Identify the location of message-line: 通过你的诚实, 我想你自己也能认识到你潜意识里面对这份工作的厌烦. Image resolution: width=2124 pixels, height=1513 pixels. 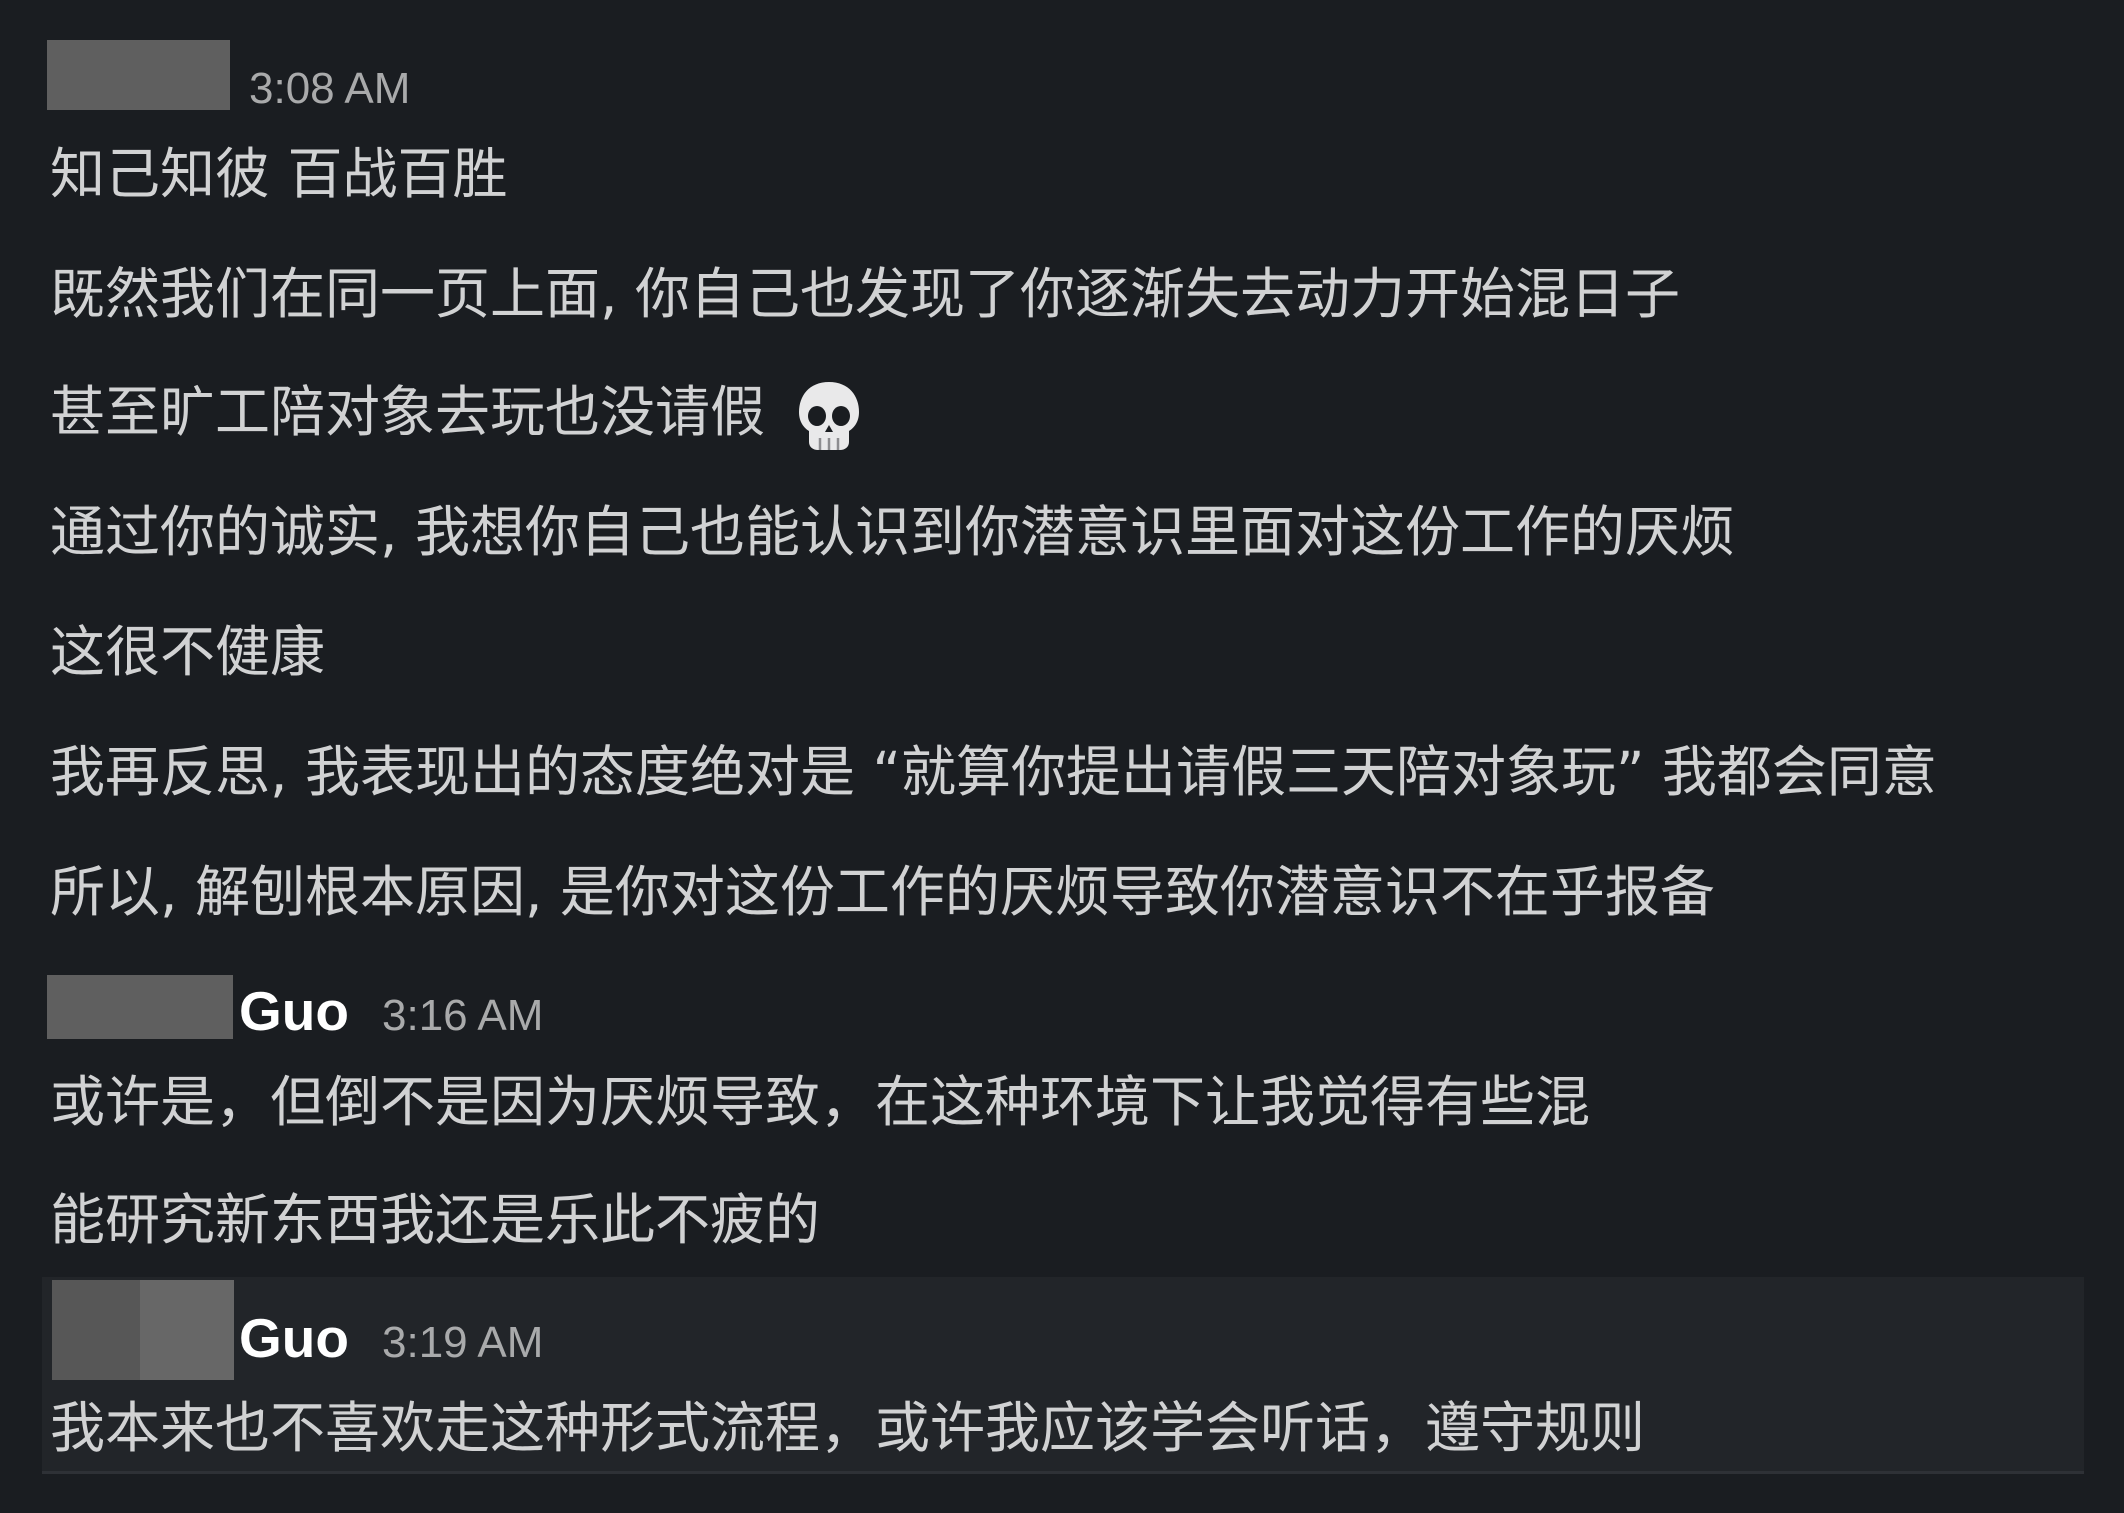
(892, 532).